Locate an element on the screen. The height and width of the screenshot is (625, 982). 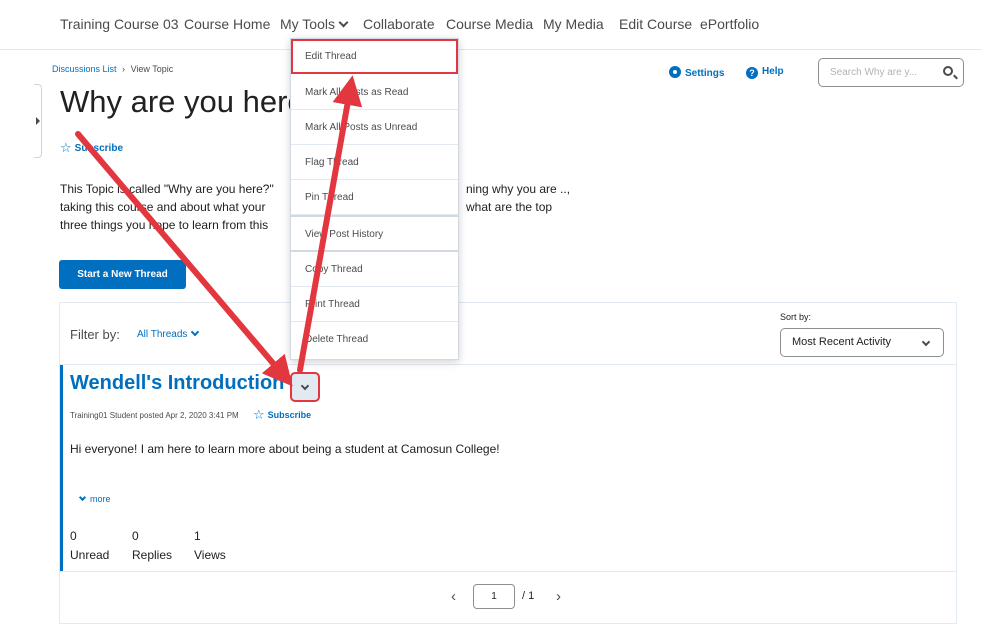
nav-my-tools: My Tools is located at coordinates (314, 24).